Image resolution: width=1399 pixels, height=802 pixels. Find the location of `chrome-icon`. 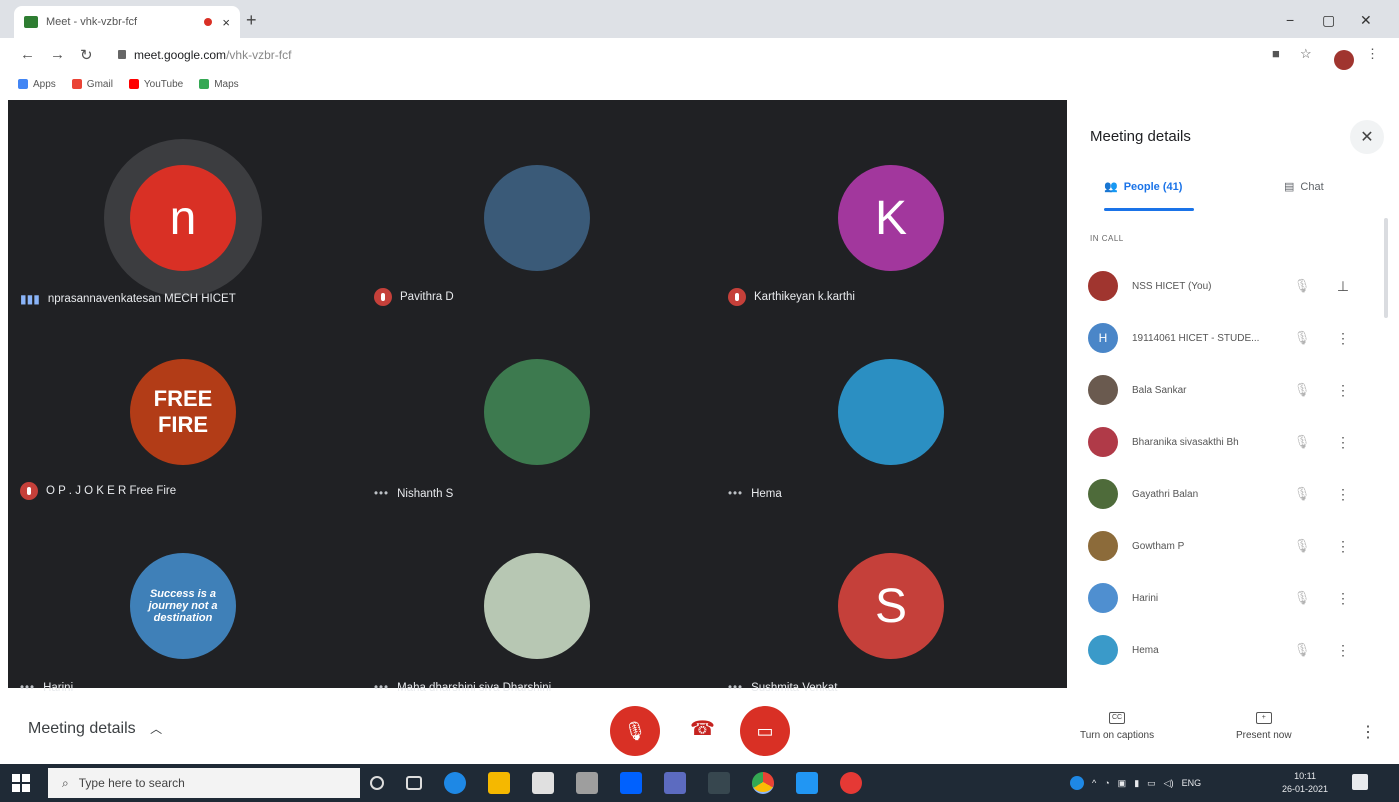

chrome-icon is located at coordinates (763, 783).